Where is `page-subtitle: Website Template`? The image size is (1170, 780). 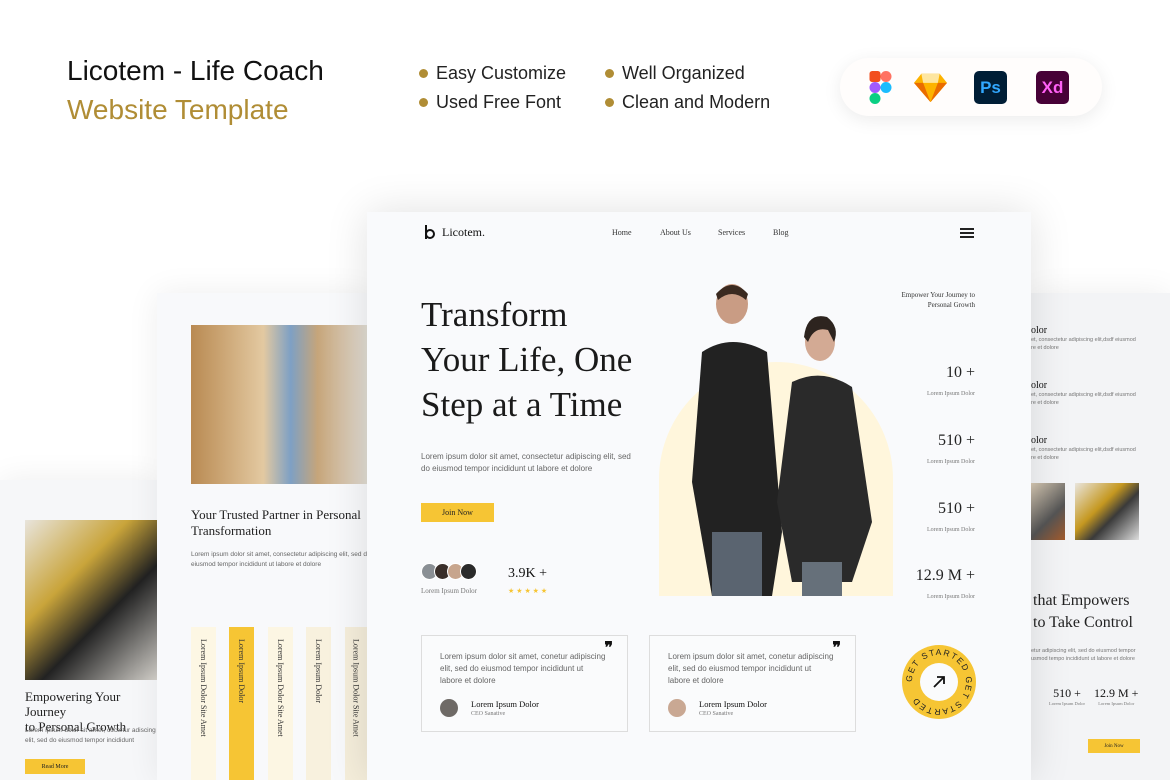
page-subtitle: Website Template is located at coordinates (178, 109).